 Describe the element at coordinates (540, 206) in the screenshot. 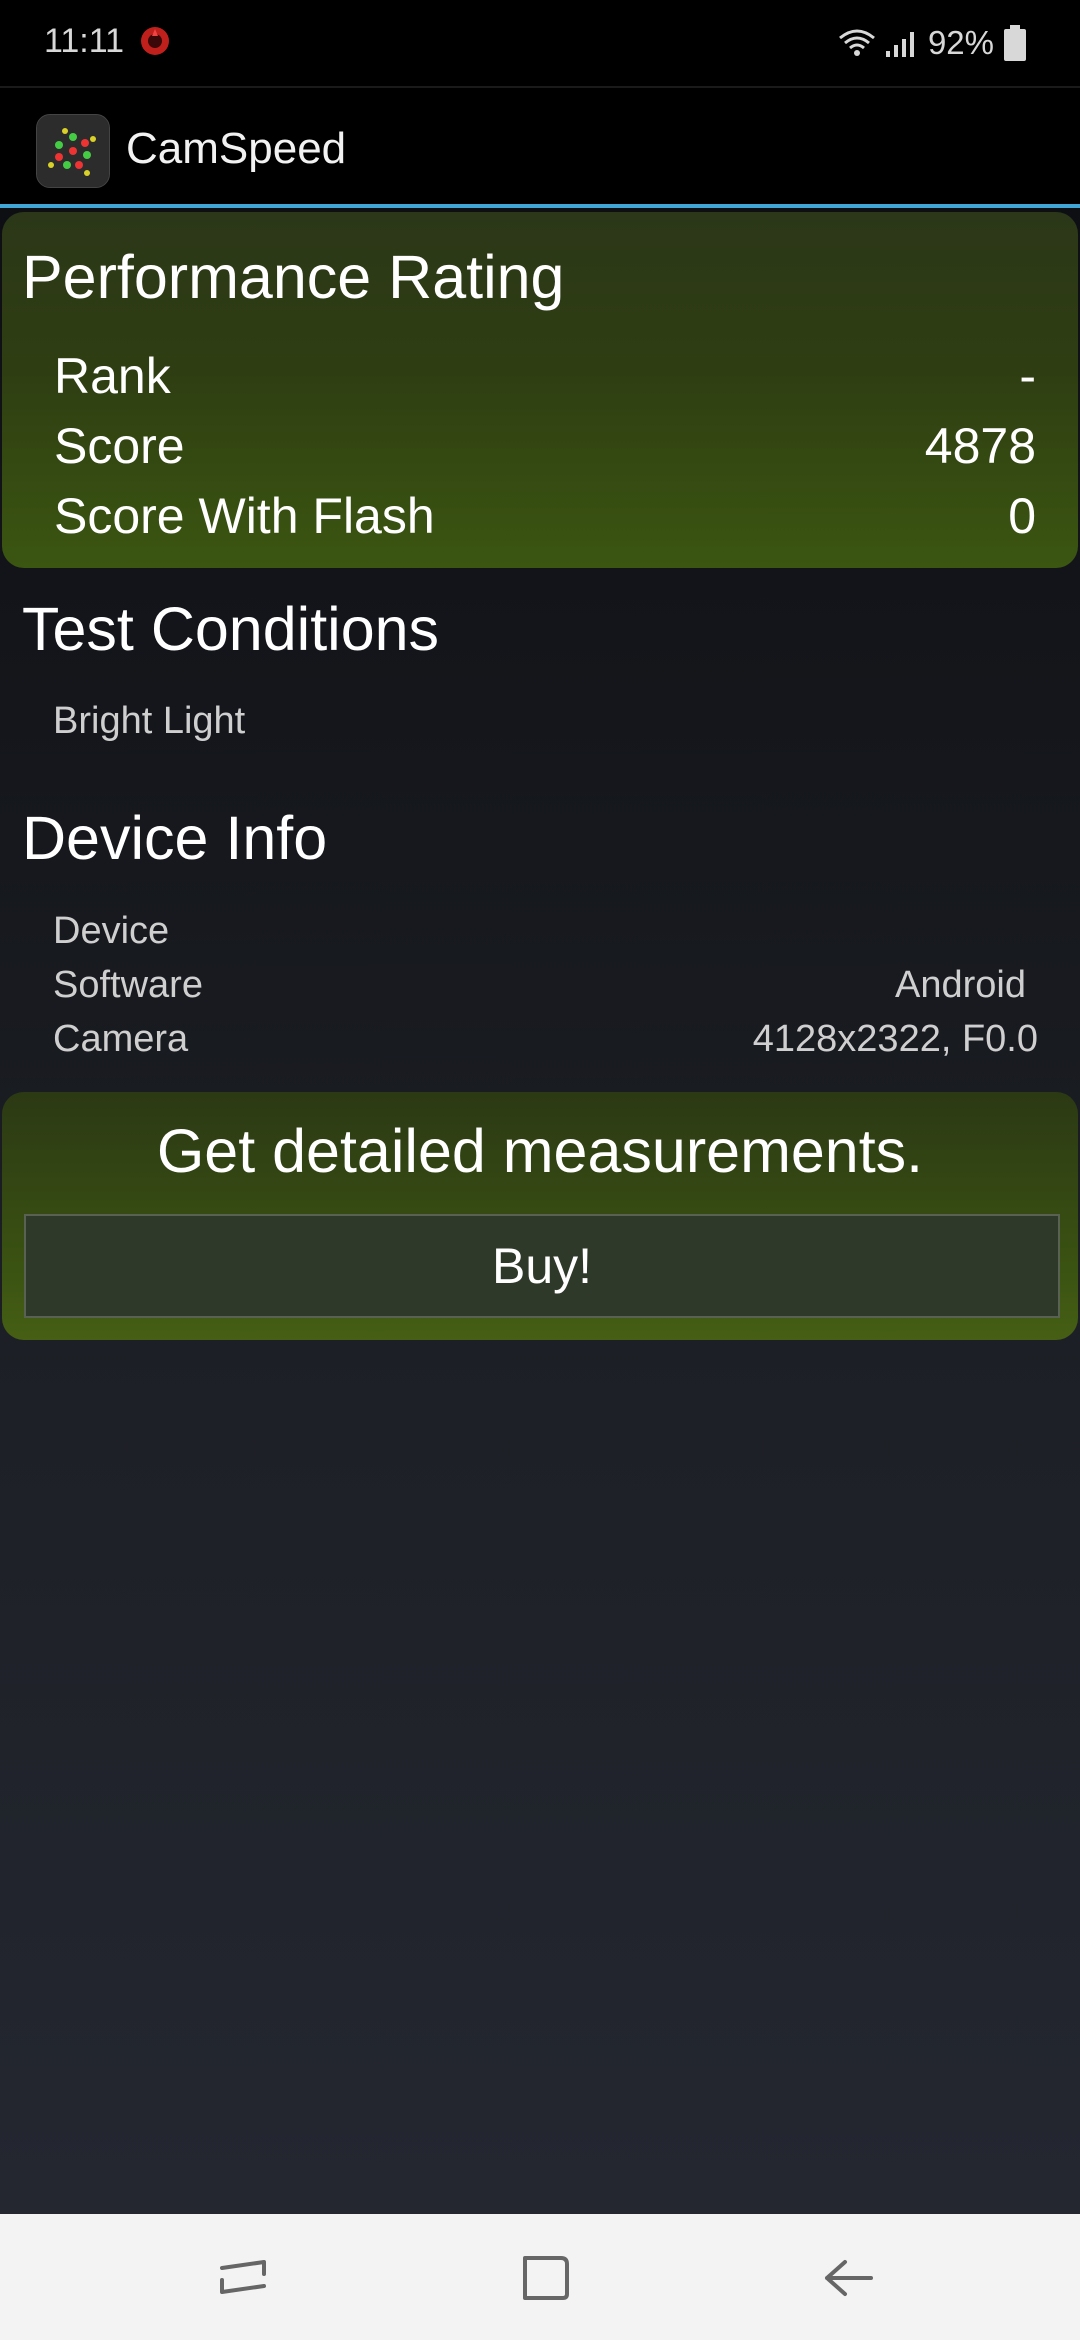

I see `action-bar-divider` at that location.